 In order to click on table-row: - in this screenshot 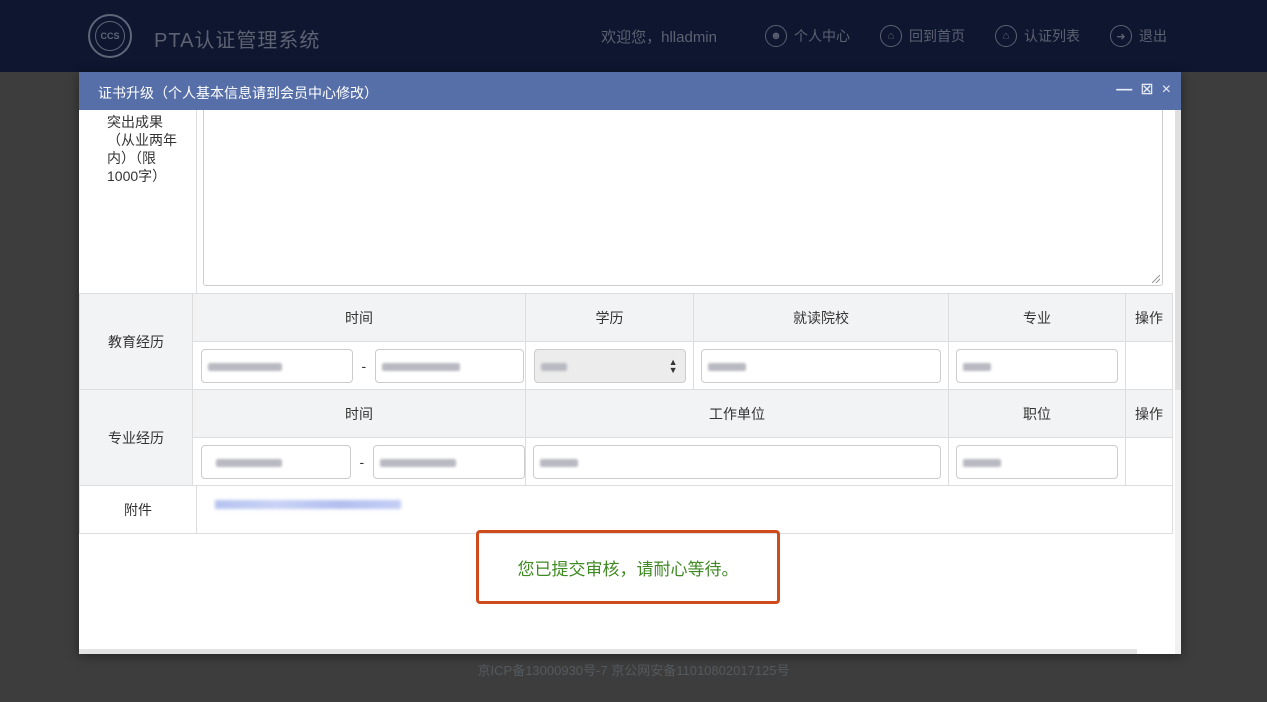, I will do `click(626, 461)`.